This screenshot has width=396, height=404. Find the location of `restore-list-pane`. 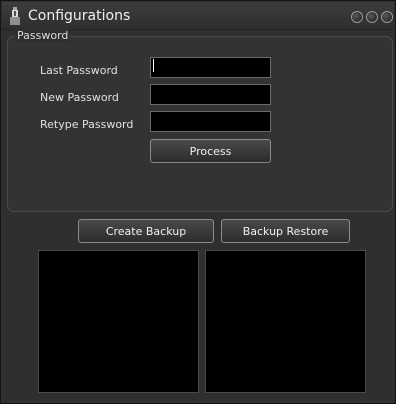

restore-list-pane is located at coordinates (285, 321).